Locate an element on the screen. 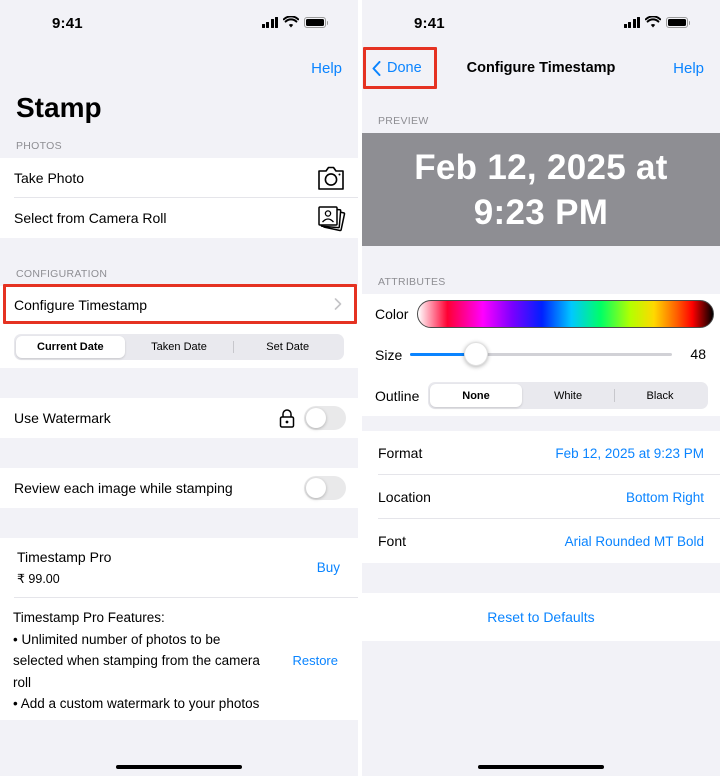 The image size is (720, 776). preview-line-time: 9:23 PM is located at coordinates (541, 212).